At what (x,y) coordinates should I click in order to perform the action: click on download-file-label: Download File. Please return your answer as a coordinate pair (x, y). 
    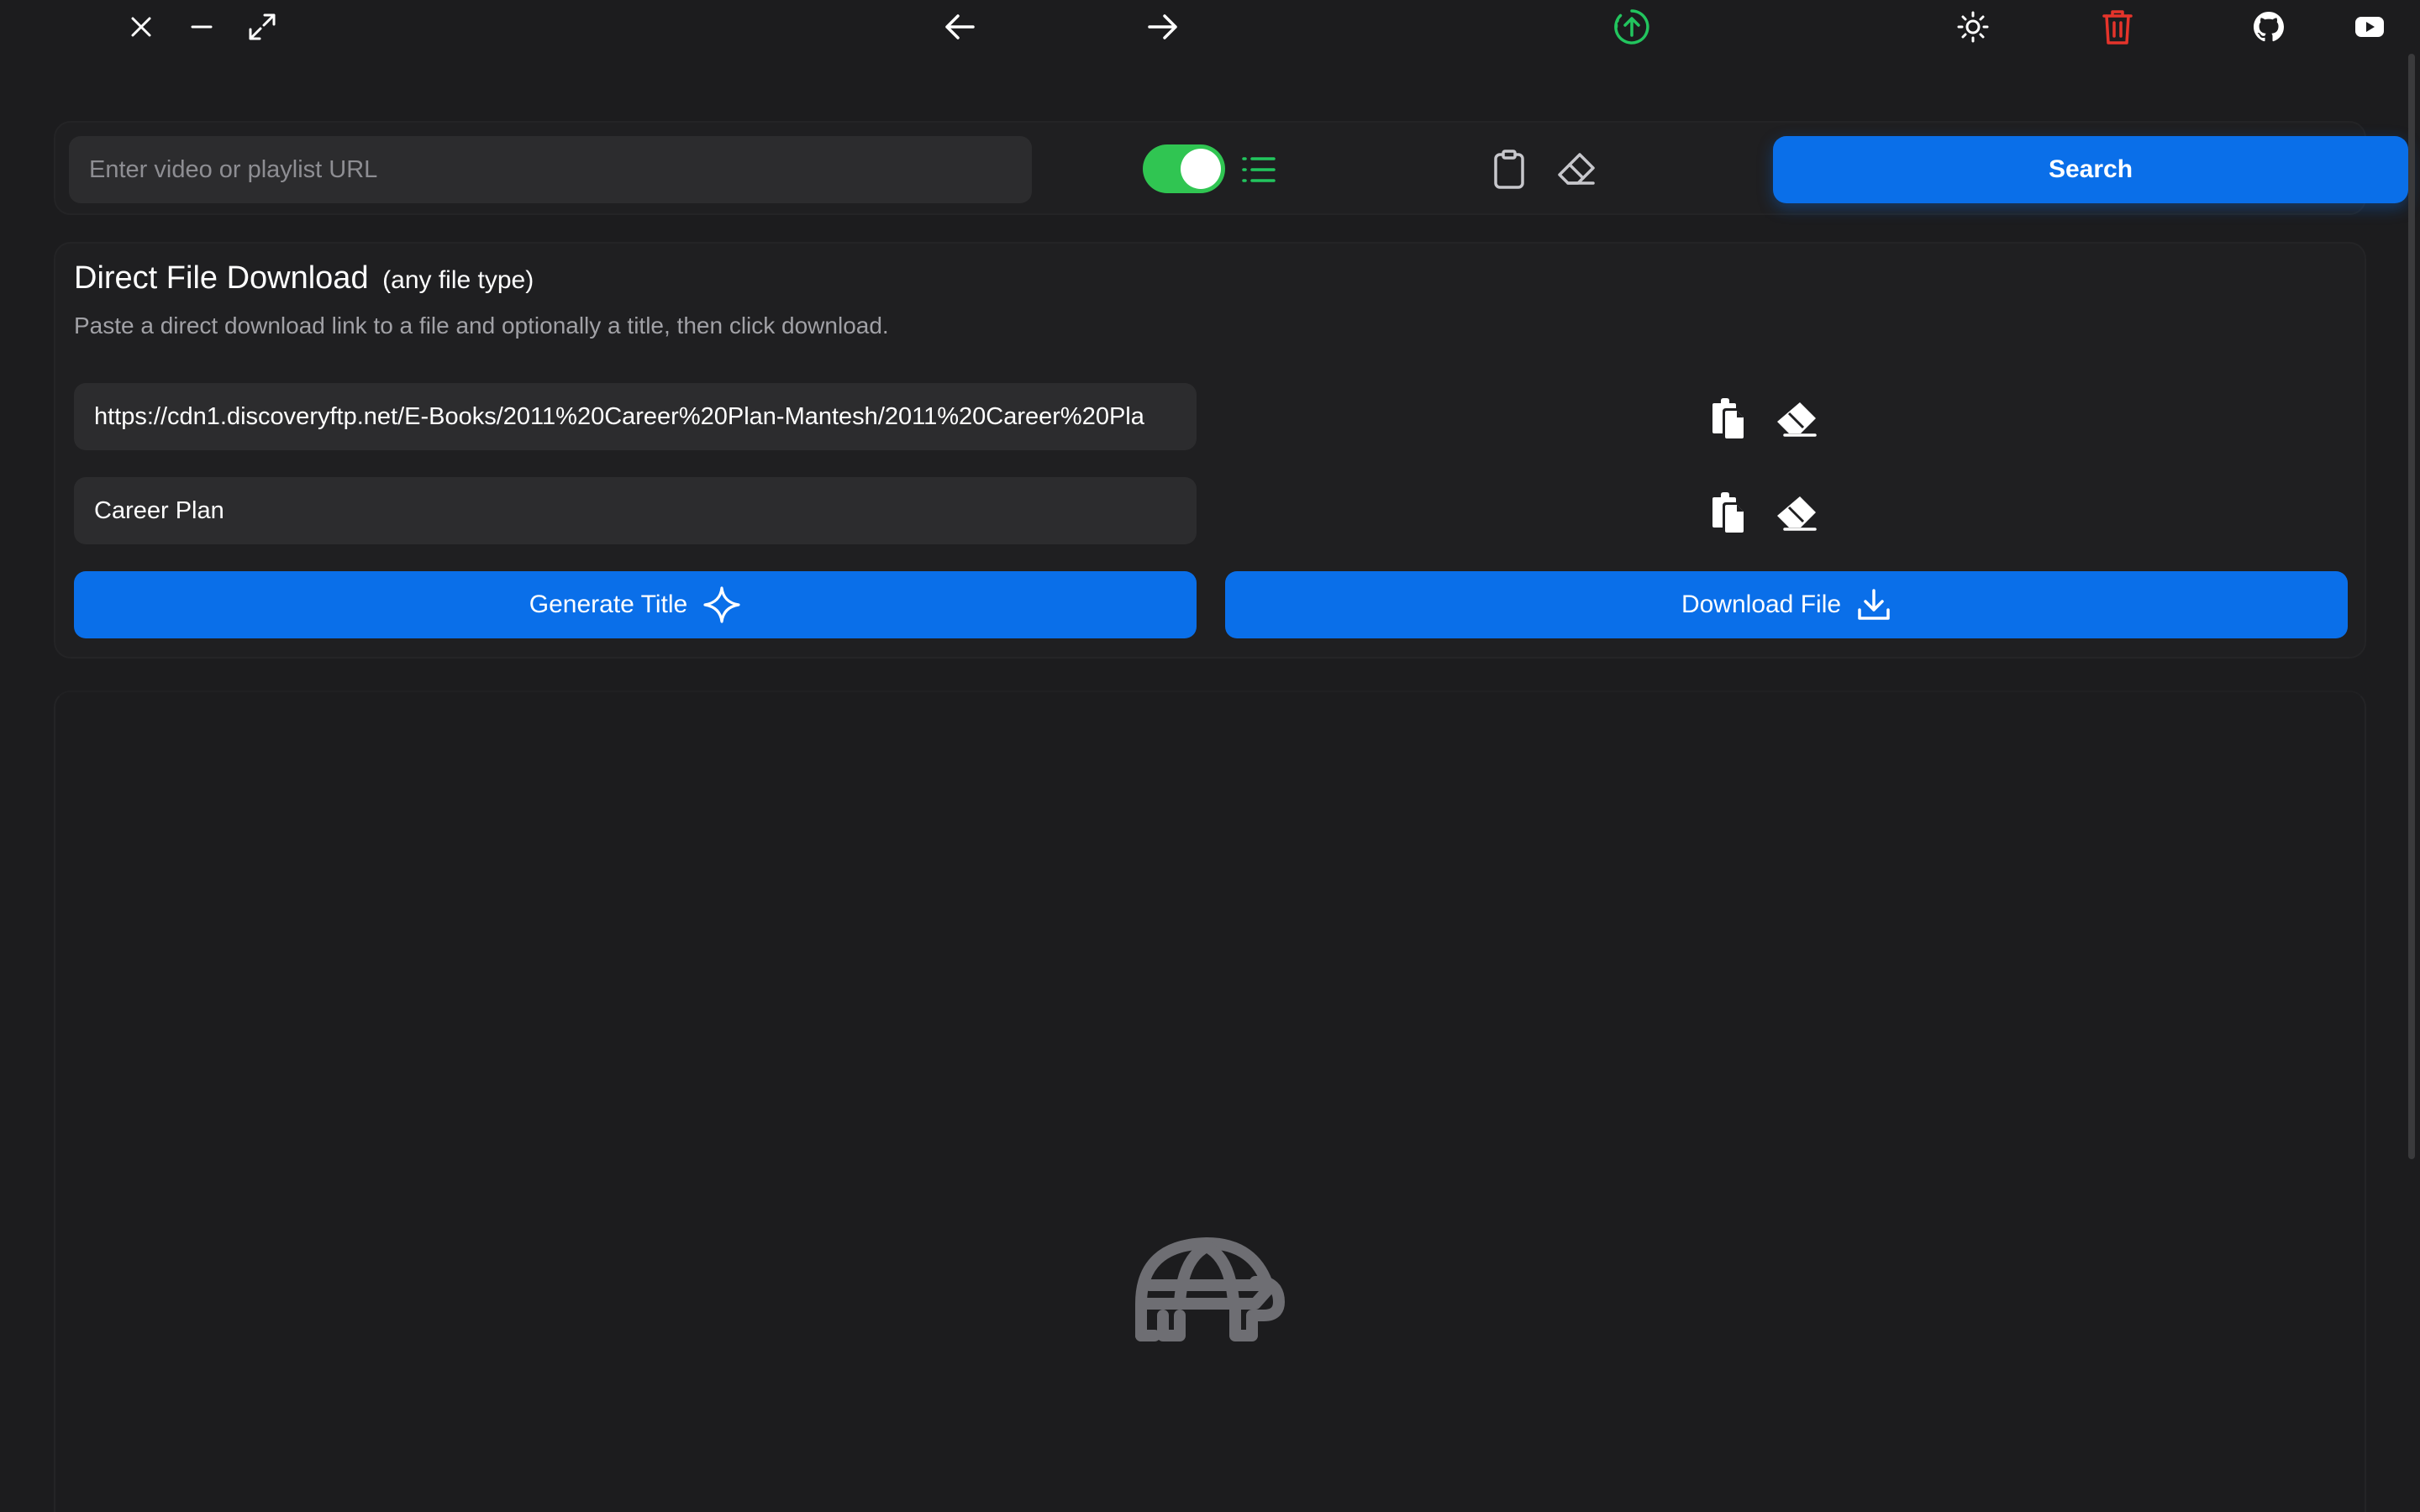
    Looking at the image, I should click on (1761, 604).